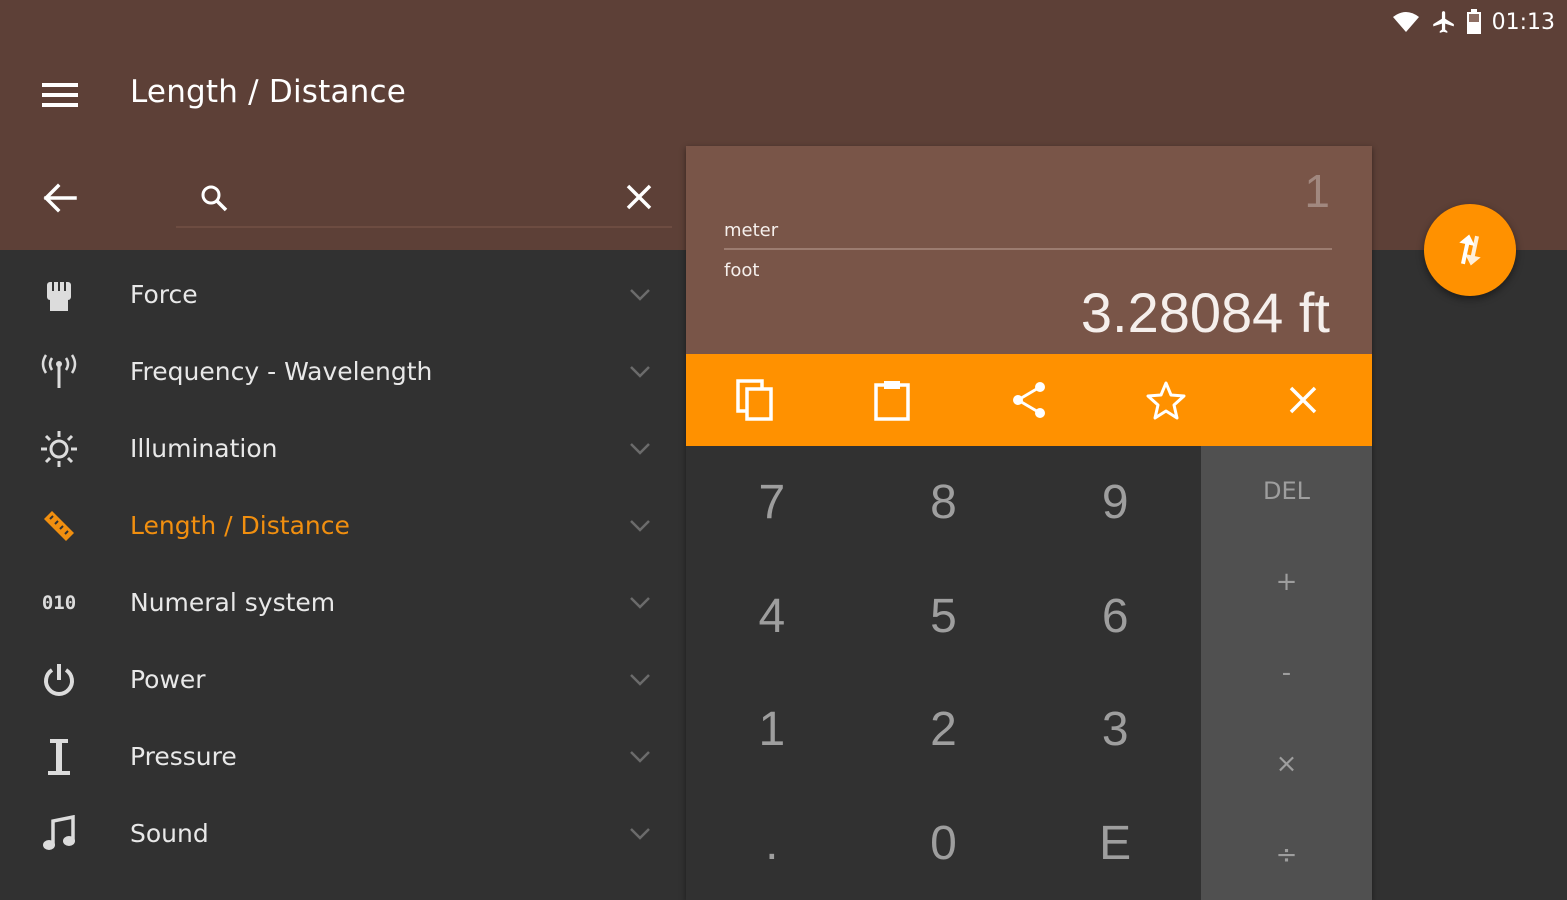 The image size is (1567, 900). I want to click on battery-icon, so click(1474, 22).